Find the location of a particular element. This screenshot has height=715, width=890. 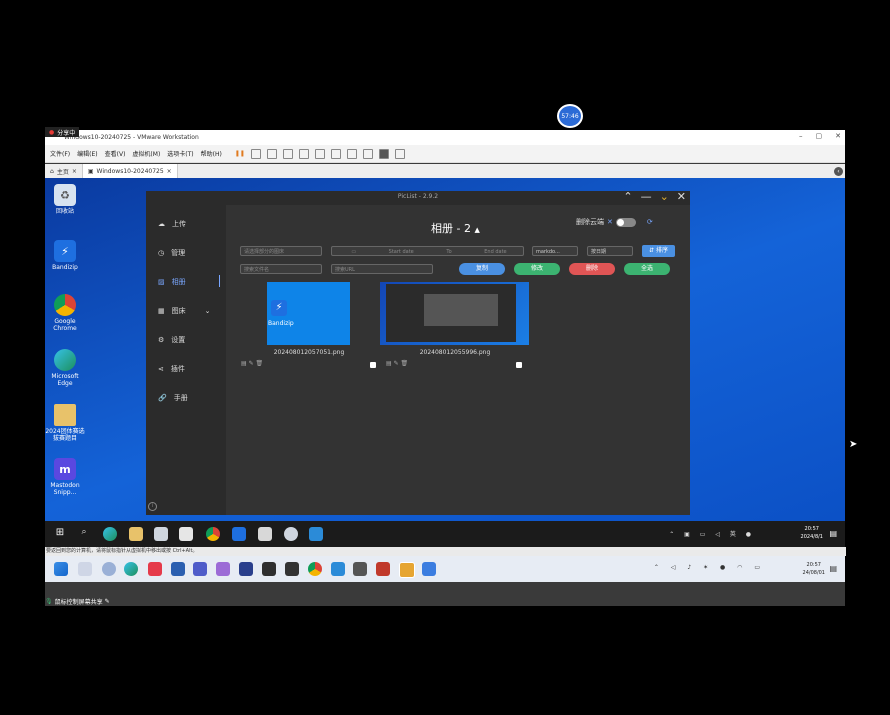

send-keys-icon is located at coordinates (255, 153).